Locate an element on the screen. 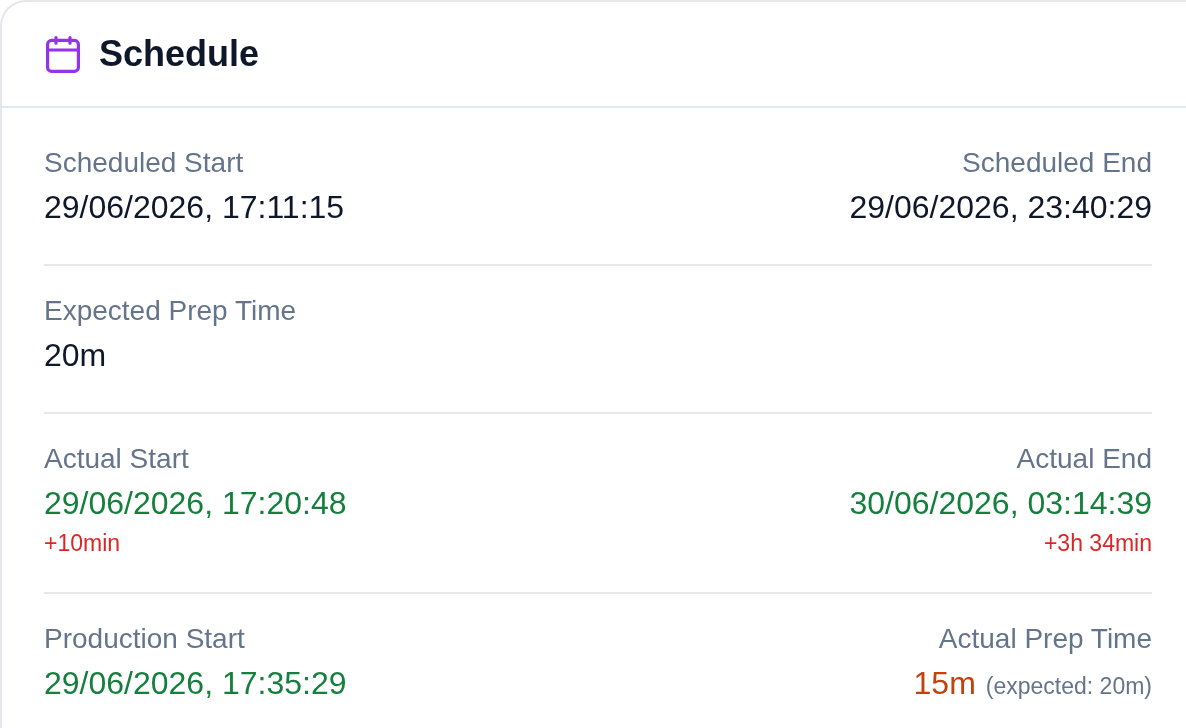  field-label: Expected Prep Time is located at coordinates (170, 311).